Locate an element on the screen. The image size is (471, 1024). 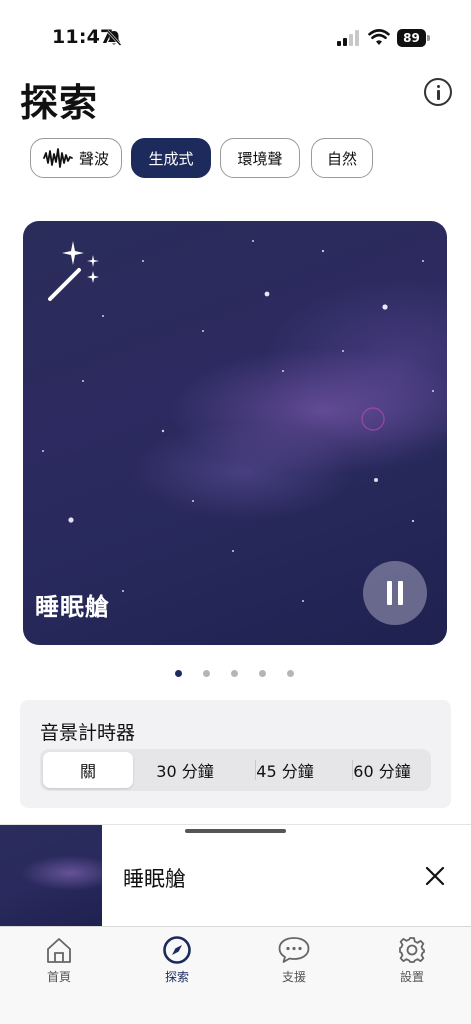
timer-option-30: 30 分鐘 is located at coordinates (185, 770).